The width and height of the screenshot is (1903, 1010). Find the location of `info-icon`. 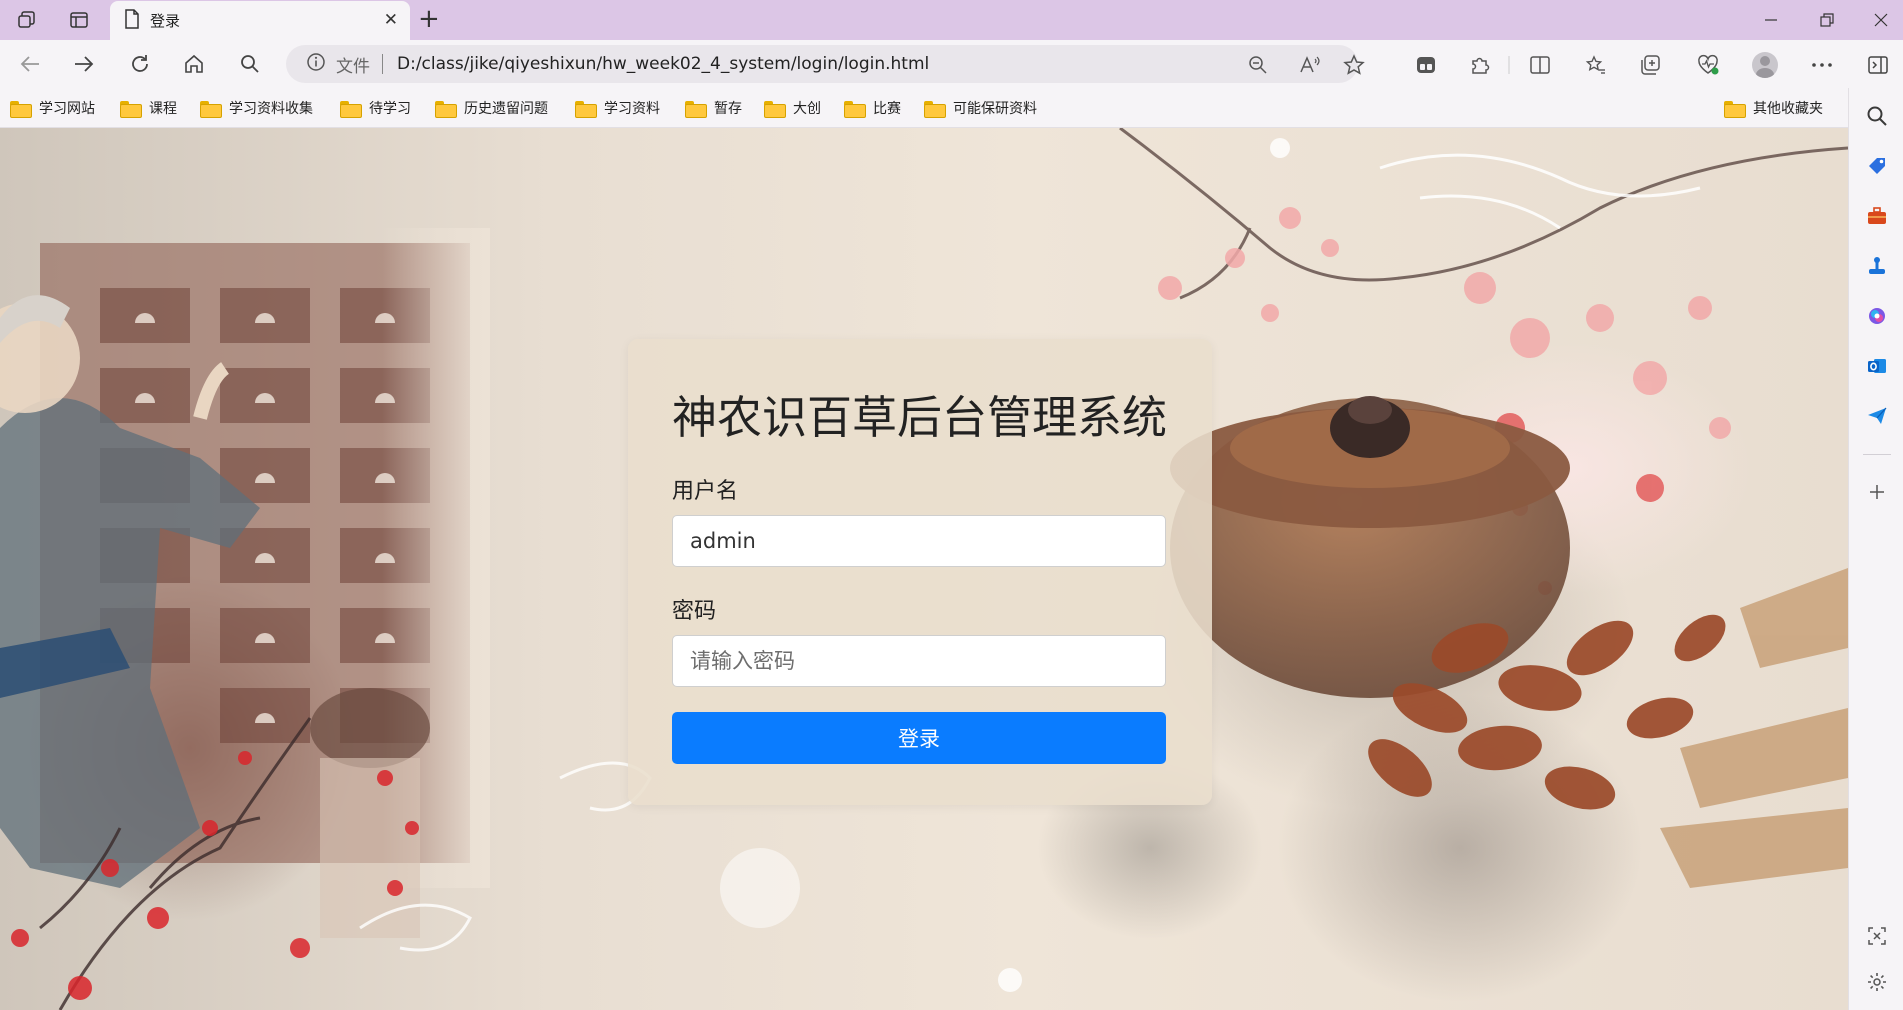

info-icon is located at coordinates (316, 64).